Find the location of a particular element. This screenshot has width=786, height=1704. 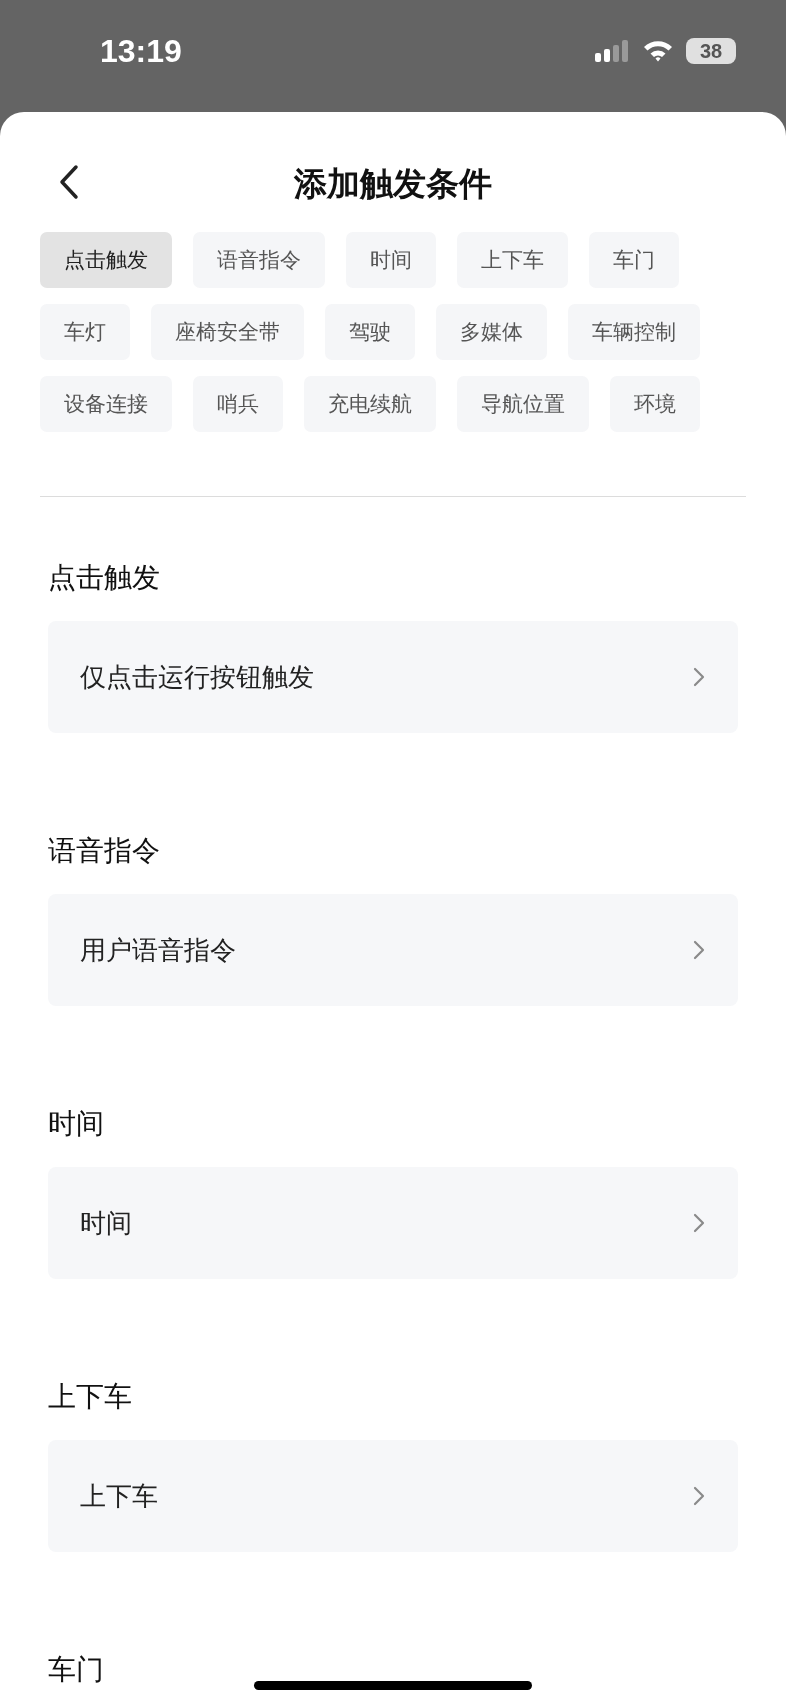

section-title: 上下车 is located at coordinates (90, 1397).